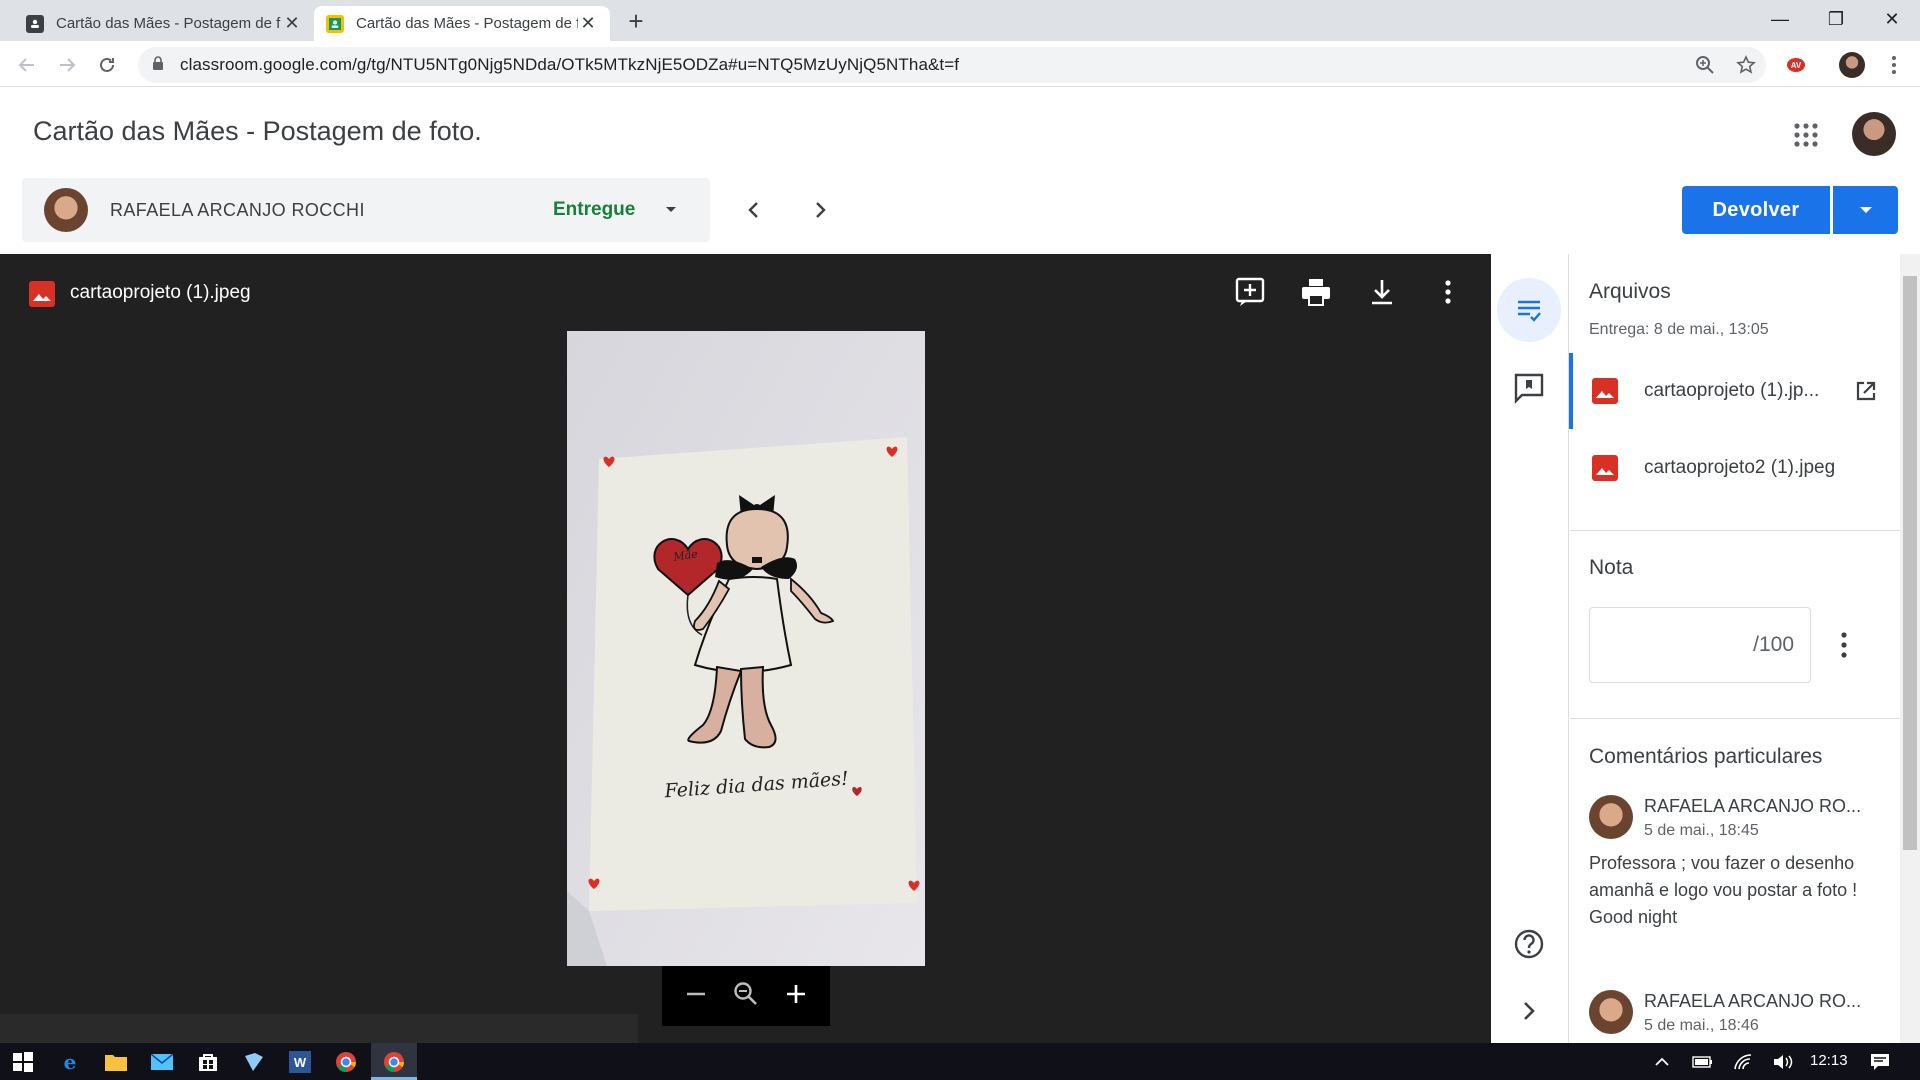 The height and width of the screenshot is (1080, 1920). Describe the element at coordinates (1894, 65) in the screenshot. I see `browser-menu-icon` at that location.